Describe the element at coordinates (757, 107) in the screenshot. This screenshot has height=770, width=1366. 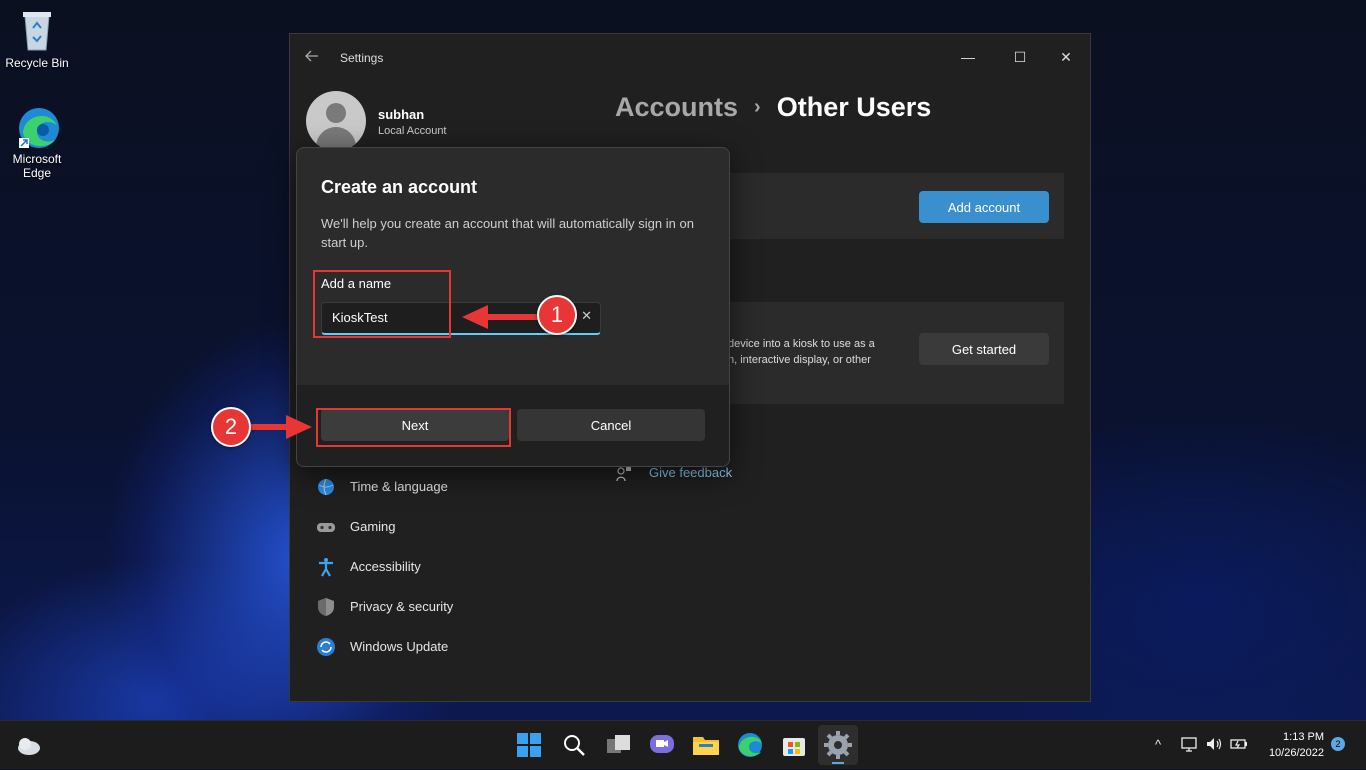
I see `chevron-right-icon: ›` at that location.